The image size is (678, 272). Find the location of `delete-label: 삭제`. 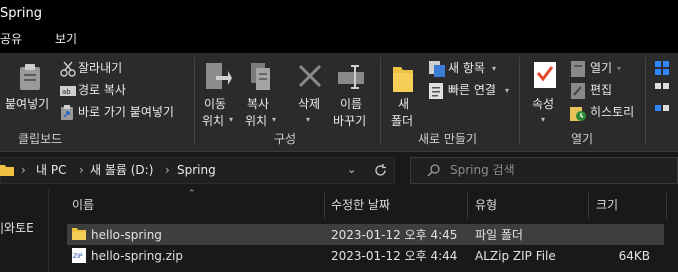

delete-label: 삭제 is located at coordinates (309, 104).